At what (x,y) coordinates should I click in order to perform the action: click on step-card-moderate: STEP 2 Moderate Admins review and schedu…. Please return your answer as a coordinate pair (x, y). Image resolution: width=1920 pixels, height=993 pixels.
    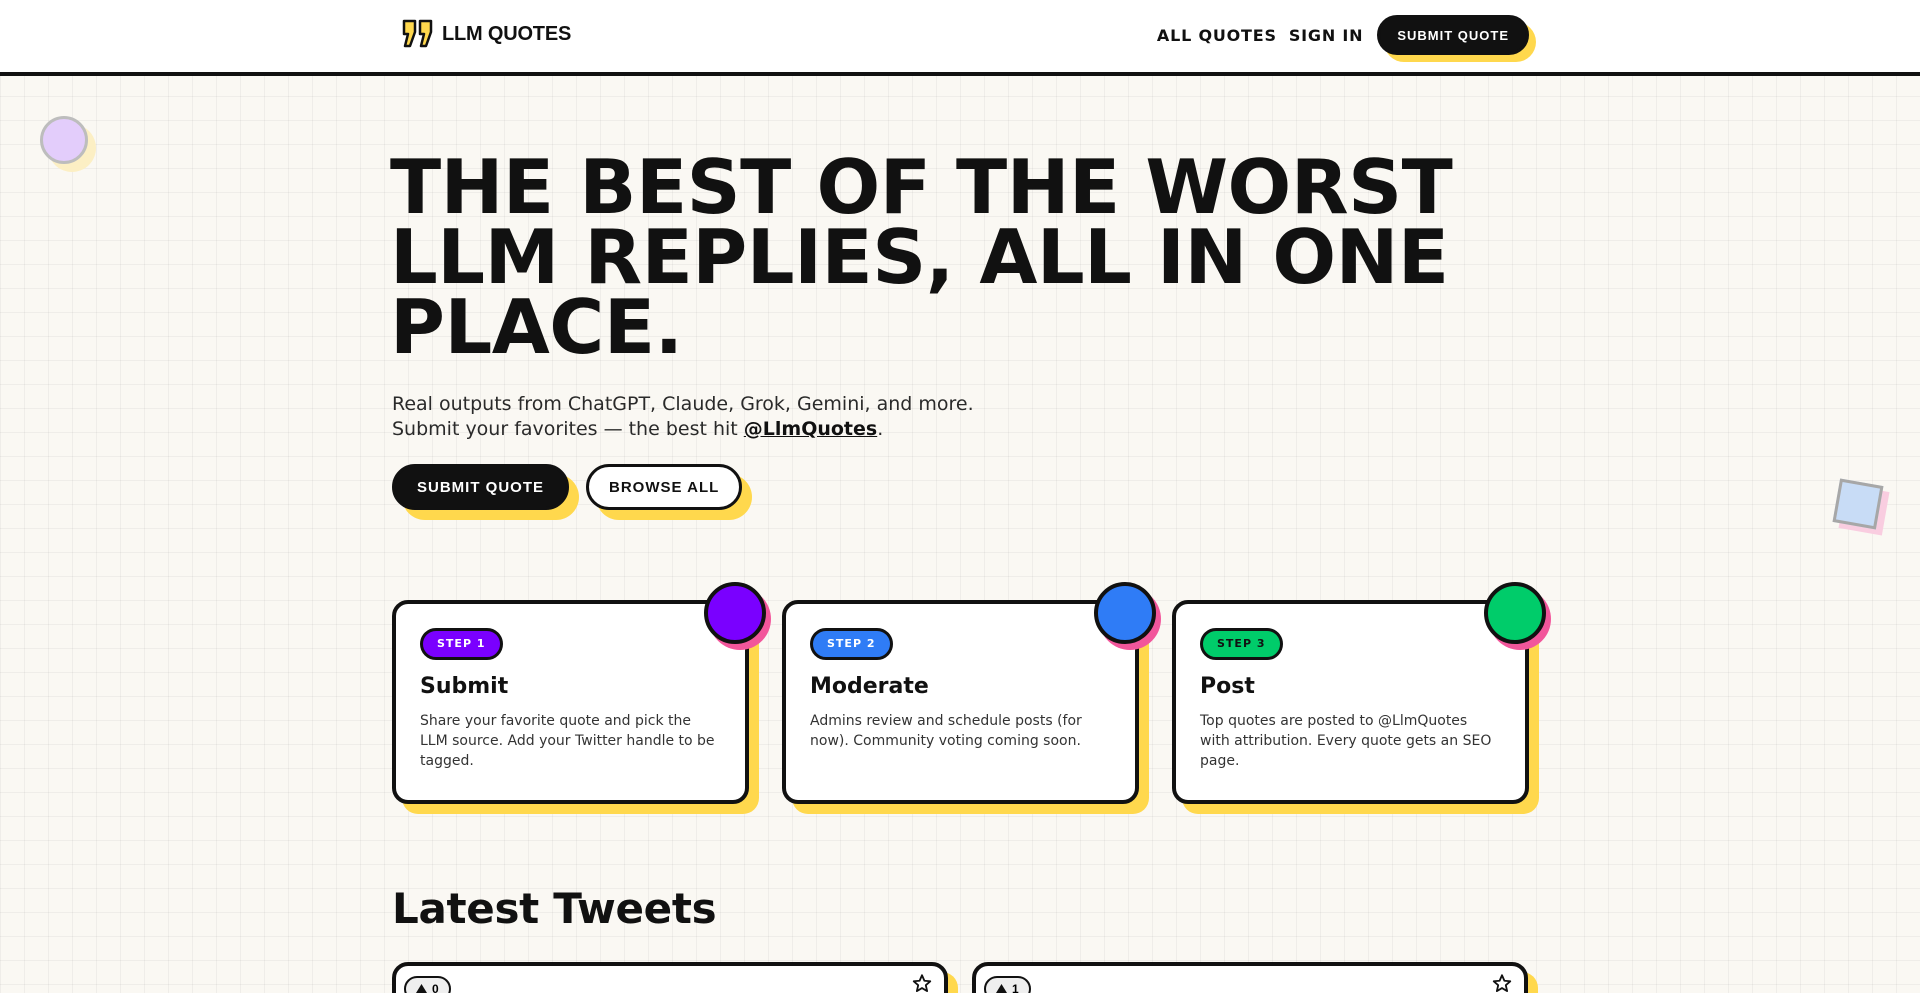
    Looking at the image, I should click on (971, 698).